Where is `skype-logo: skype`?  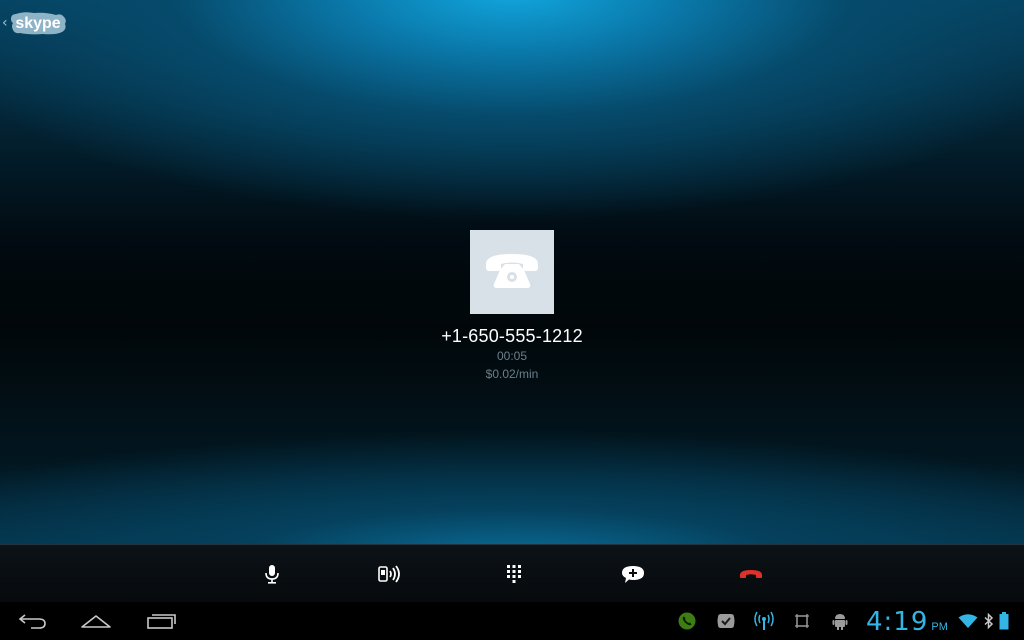
skype-logo: skype is located at coordinates (38, 23).